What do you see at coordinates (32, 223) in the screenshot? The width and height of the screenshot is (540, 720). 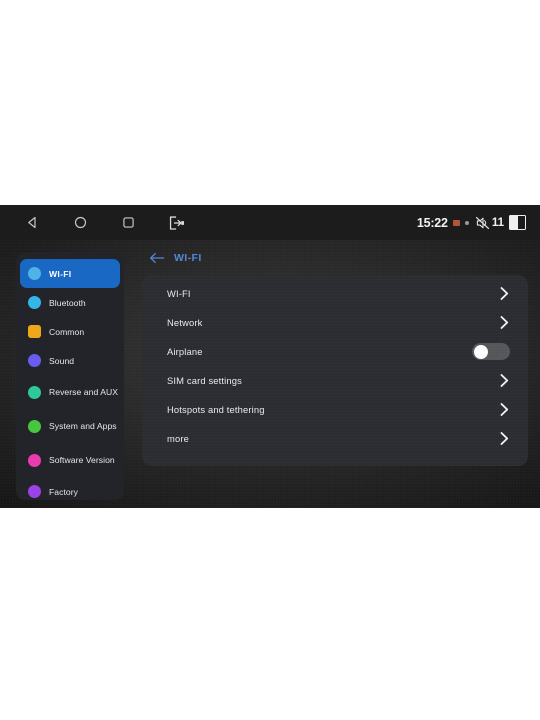 I see `back-triangle-icon` at bounding box center [32, 223].